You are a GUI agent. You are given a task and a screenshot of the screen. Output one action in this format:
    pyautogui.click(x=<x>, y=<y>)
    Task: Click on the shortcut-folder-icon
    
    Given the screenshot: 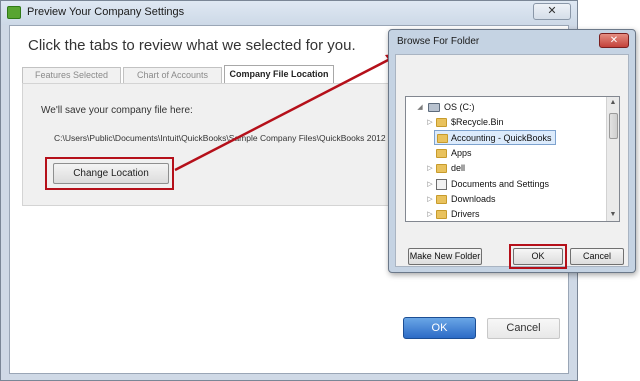 What is the action you would take?
    pyautogui.click(x=441, y=184)
    